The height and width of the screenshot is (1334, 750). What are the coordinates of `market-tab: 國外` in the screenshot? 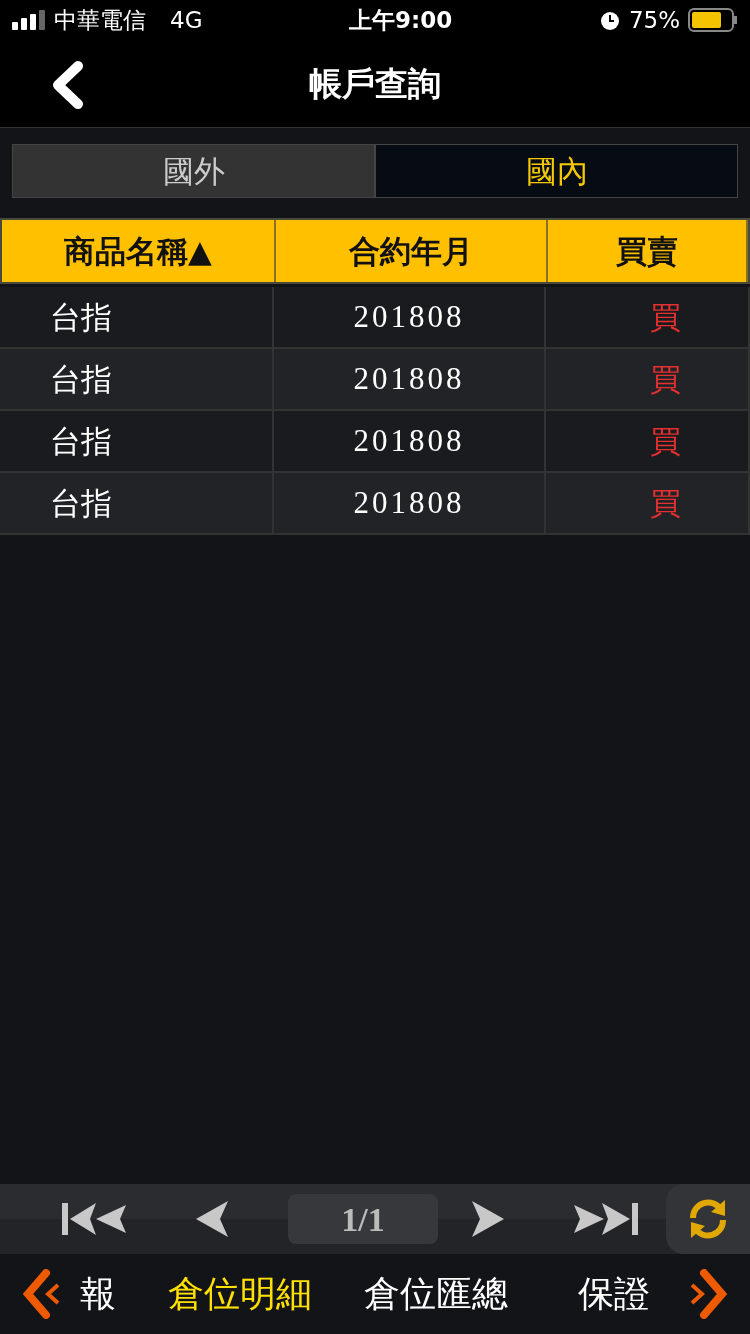 It's located at (193, 171).